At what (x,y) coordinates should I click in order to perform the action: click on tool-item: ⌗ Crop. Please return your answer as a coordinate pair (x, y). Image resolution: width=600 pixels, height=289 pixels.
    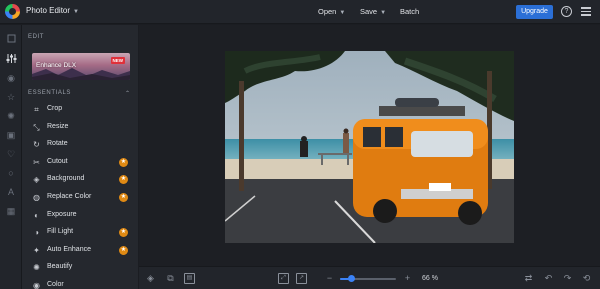
    Looking at the image, I should click on (78, 110).